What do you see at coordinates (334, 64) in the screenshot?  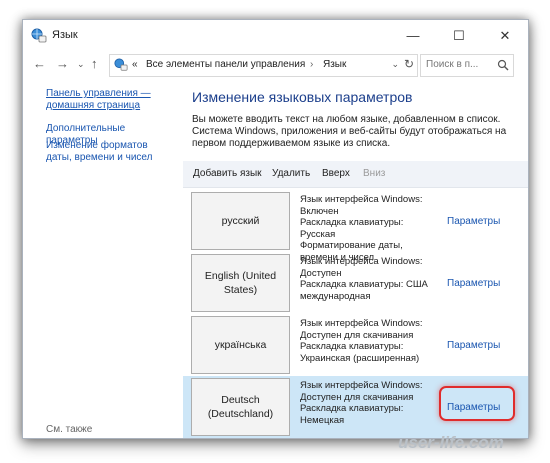 I see `breadcrumb-language: Язык` at bounding box center [334, 64].